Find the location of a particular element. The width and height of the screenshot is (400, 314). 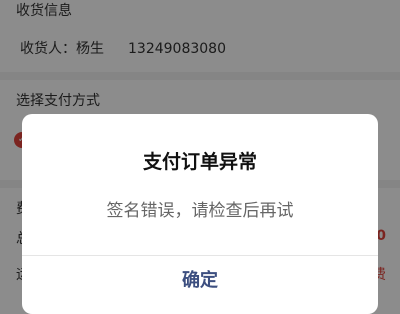

dialog-message: 签名错误，请检查后再试 is located at coordinates (200, 211).